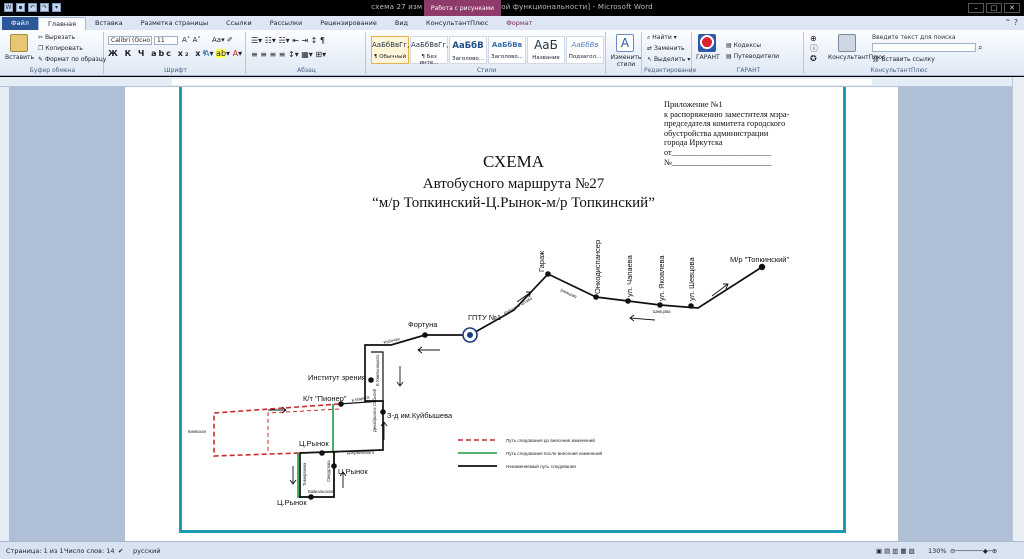  Describe the element at coordinates (899, 70) in the screenshot. I see `group-label-consultant: КонсультантПлюс` at that location.